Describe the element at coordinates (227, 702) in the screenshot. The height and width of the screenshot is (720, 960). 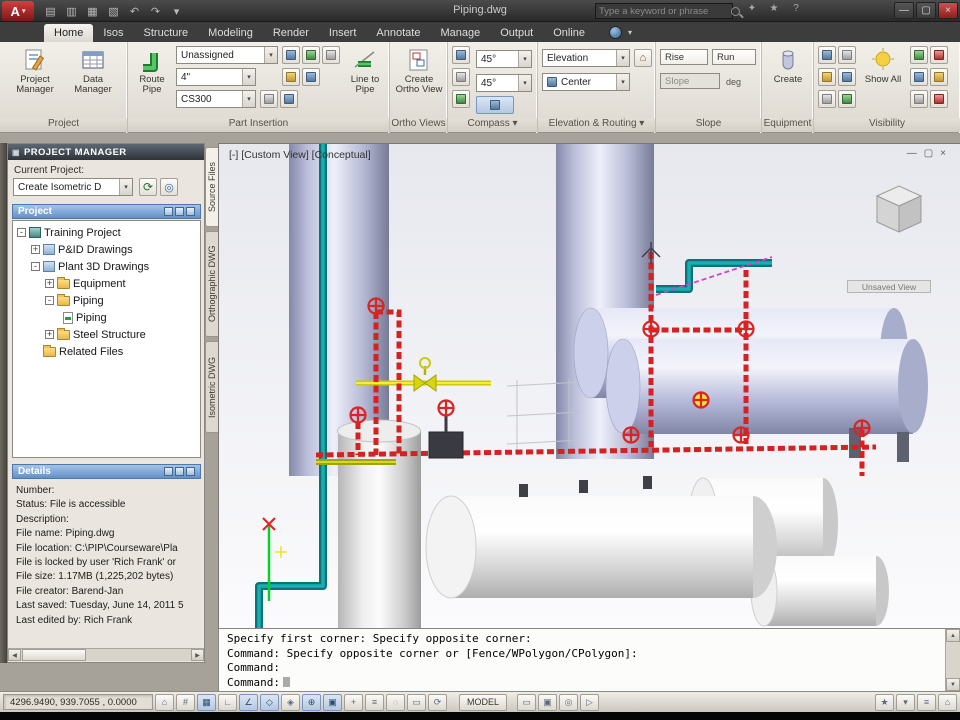
I see `ortho-toggle: ∟` at that location.